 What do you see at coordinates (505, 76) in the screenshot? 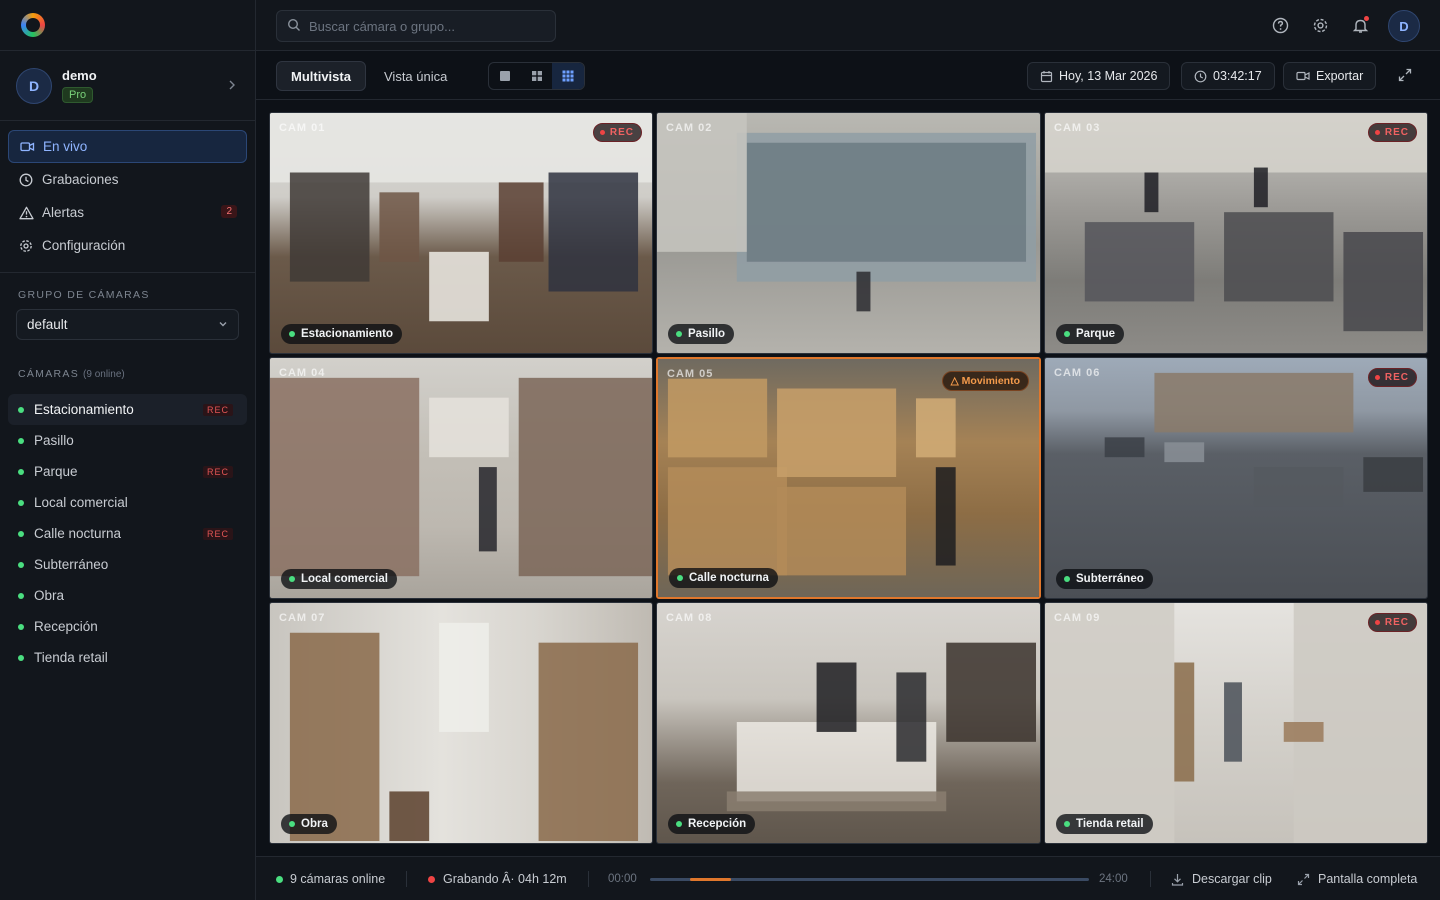
I see `layout-1x1-icon` at bounding box center [505, 76].